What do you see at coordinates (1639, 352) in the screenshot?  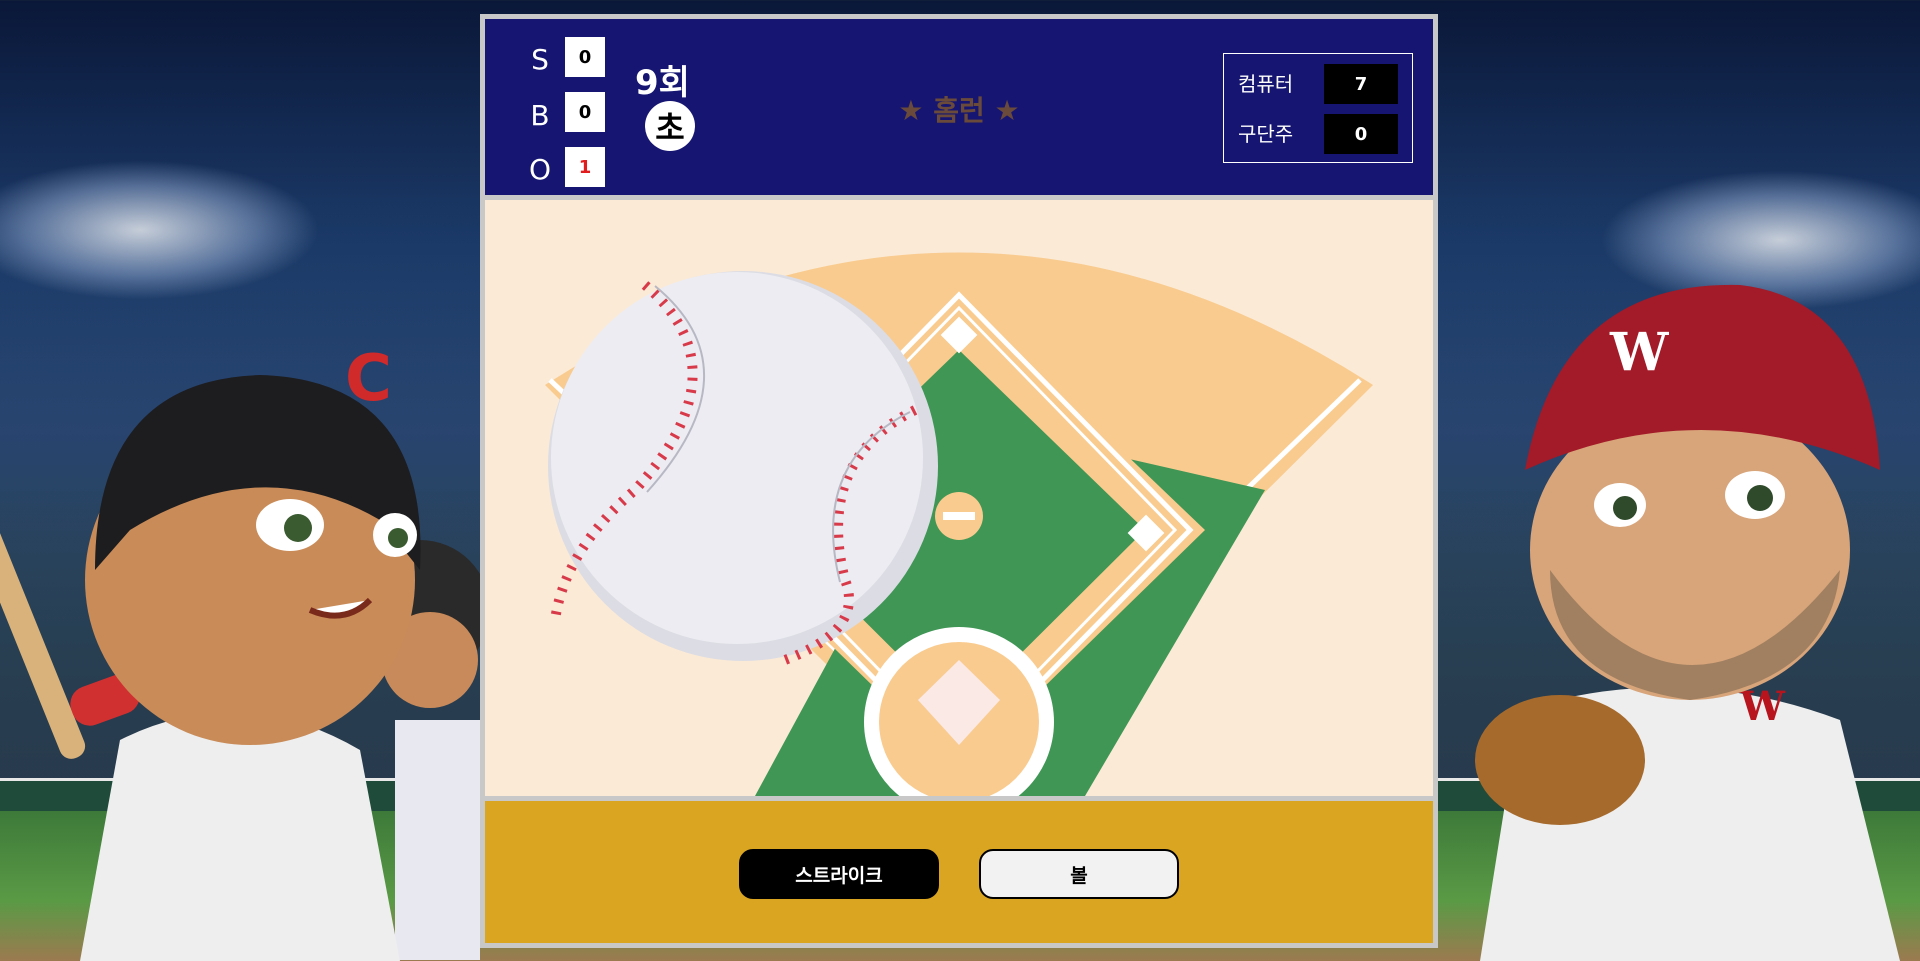 I see `cap-letter: W` at bounding box center [1639, 352].